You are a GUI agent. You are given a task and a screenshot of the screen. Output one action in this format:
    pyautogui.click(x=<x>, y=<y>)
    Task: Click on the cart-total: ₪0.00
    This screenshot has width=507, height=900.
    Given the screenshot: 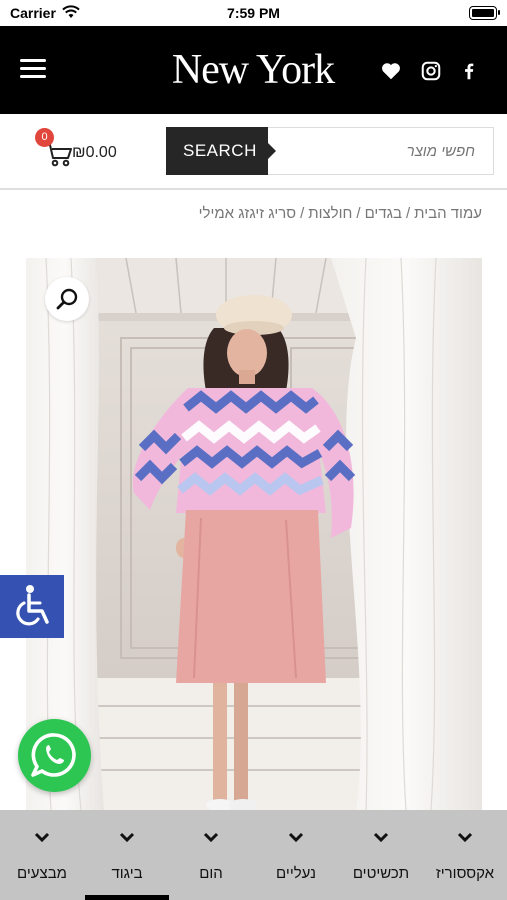 What is the action you would take?
    pyautogui.click(x=94, y=153)
    